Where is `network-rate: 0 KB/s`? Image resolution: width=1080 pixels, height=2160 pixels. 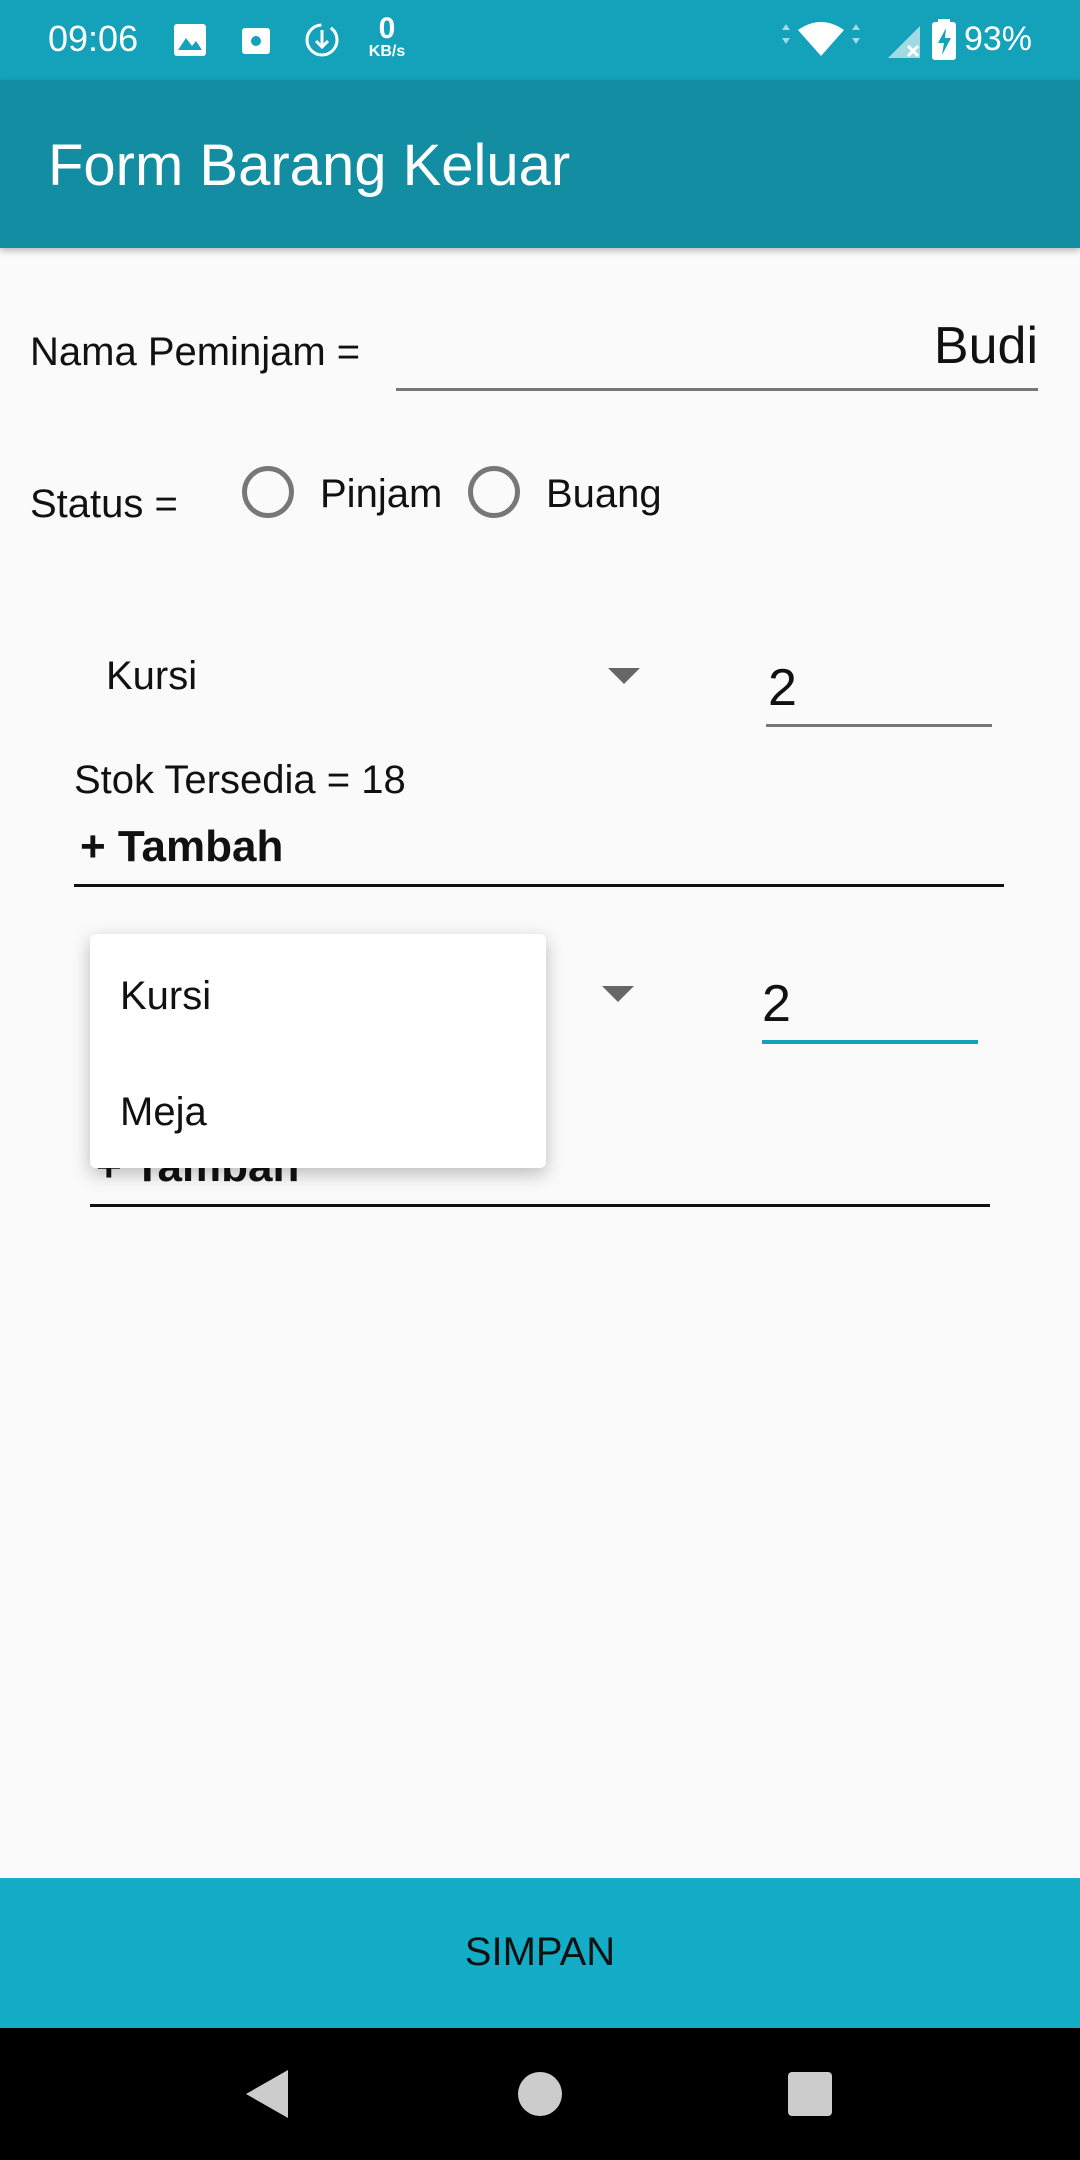
network-rate: 0 KB/s is located at coordinates (387, 36).